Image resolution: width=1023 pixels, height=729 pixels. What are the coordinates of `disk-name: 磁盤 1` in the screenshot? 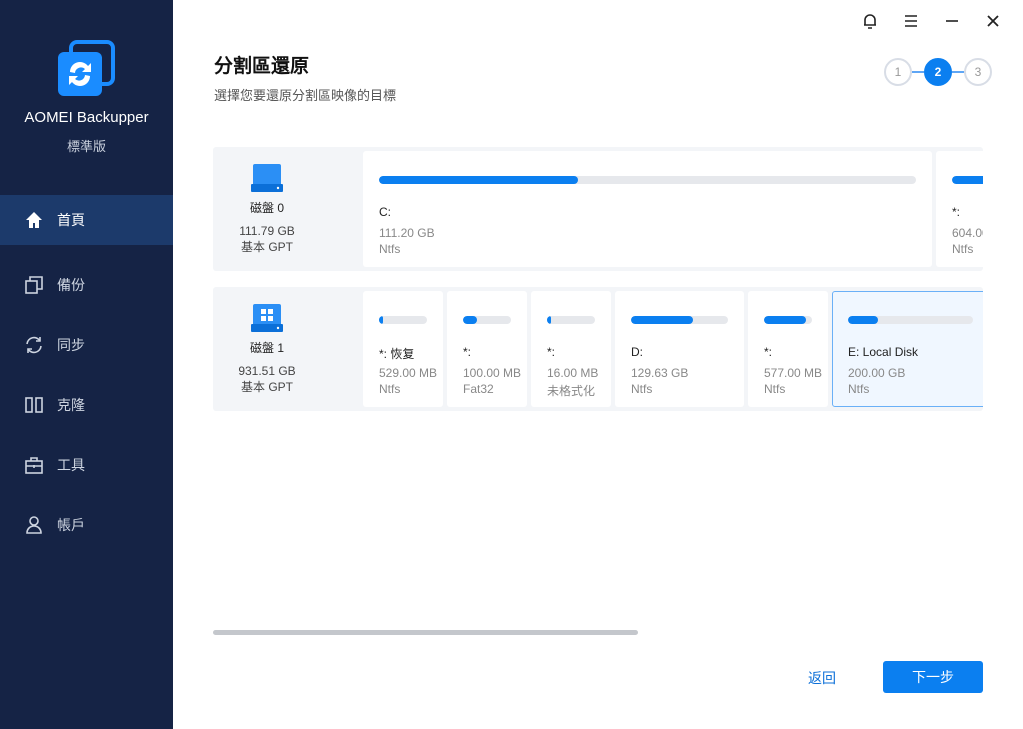 It's located at (266, 348).